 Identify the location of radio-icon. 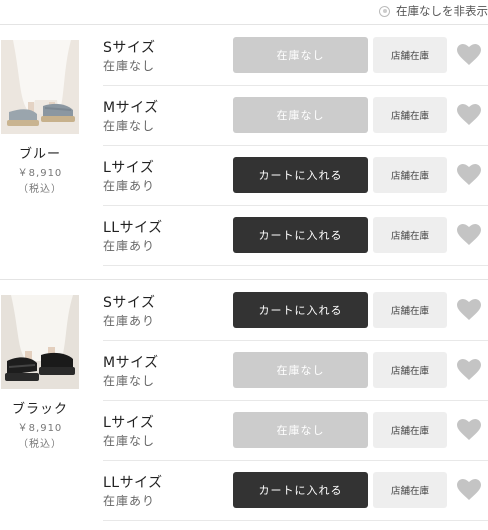
(384, 11).